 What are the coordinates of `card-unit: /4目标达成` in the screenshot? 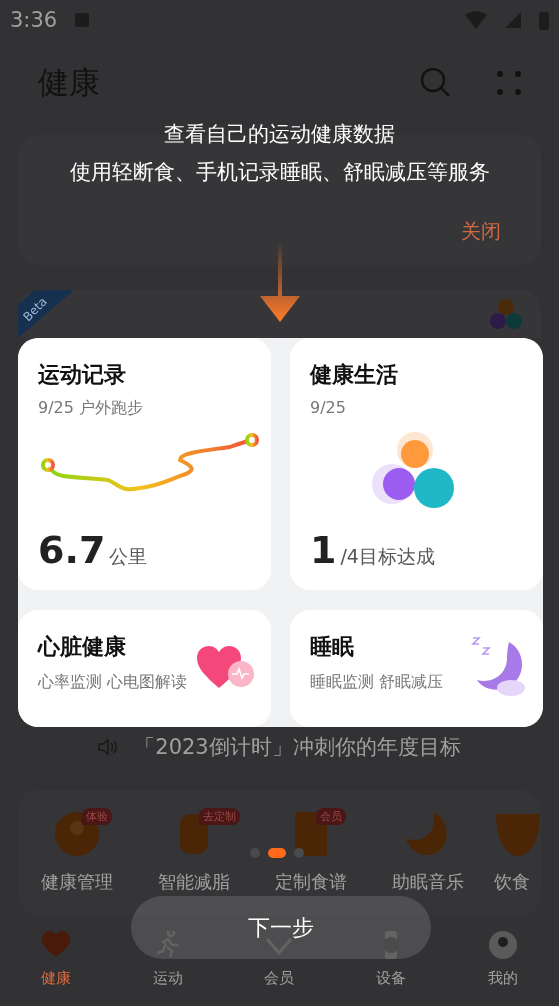 It's located at (387, 556).